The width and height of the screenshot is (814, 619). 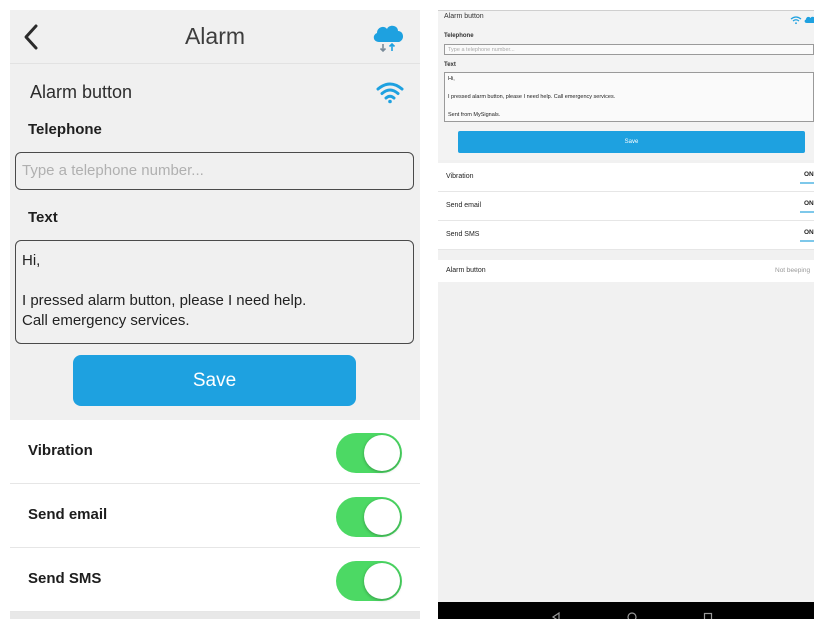 I want to click on vibration-switch: ON, so click(x=809, y=174).